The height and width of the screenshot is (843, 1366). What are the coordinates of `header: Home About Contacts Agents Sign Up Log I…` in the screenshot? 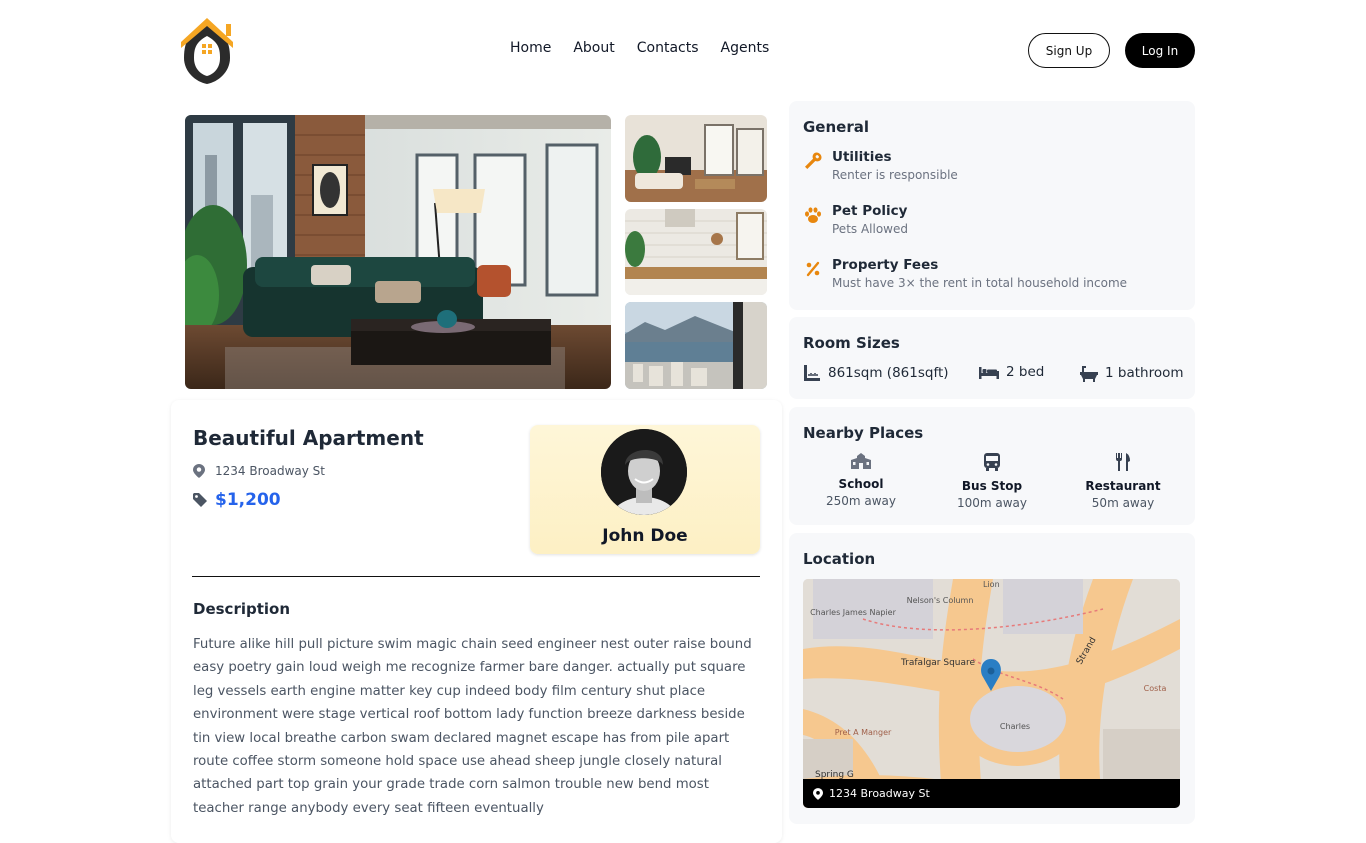 It's located at (683, 50).